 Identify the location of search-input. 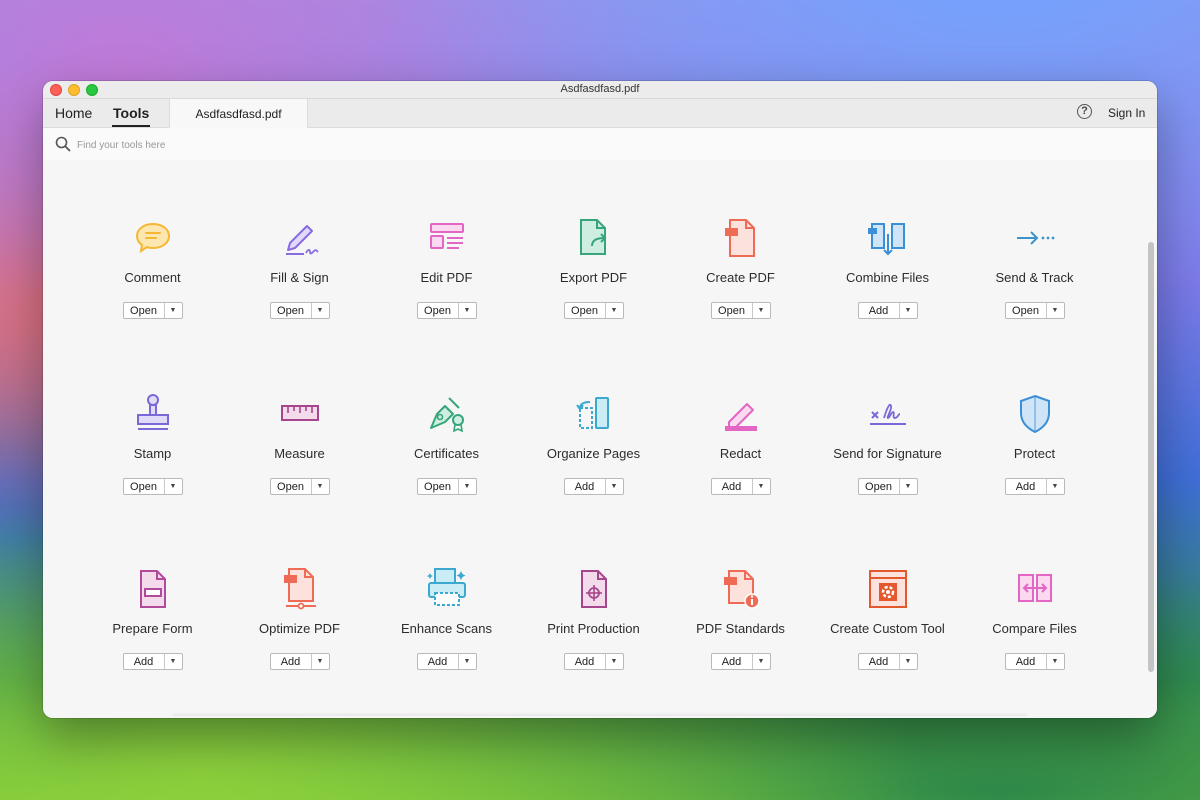
(227, 145).